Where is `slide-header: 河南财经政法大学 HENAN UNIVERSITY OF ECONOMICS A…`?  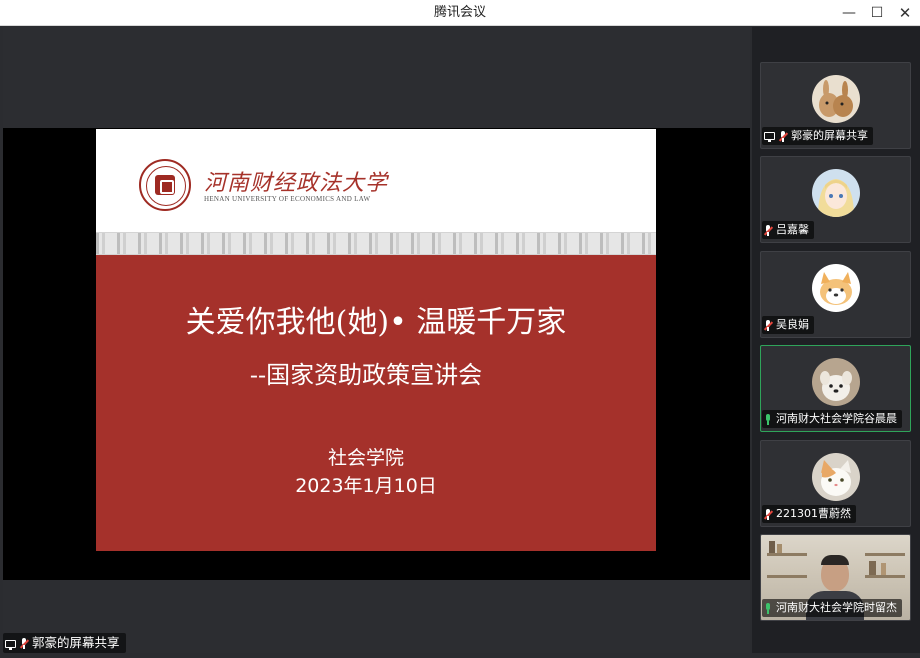 slide-header: 河南财经政法大学 HENAN UNIVERSITY OF ECONOMICS A… is located at coordinates (376, 180).